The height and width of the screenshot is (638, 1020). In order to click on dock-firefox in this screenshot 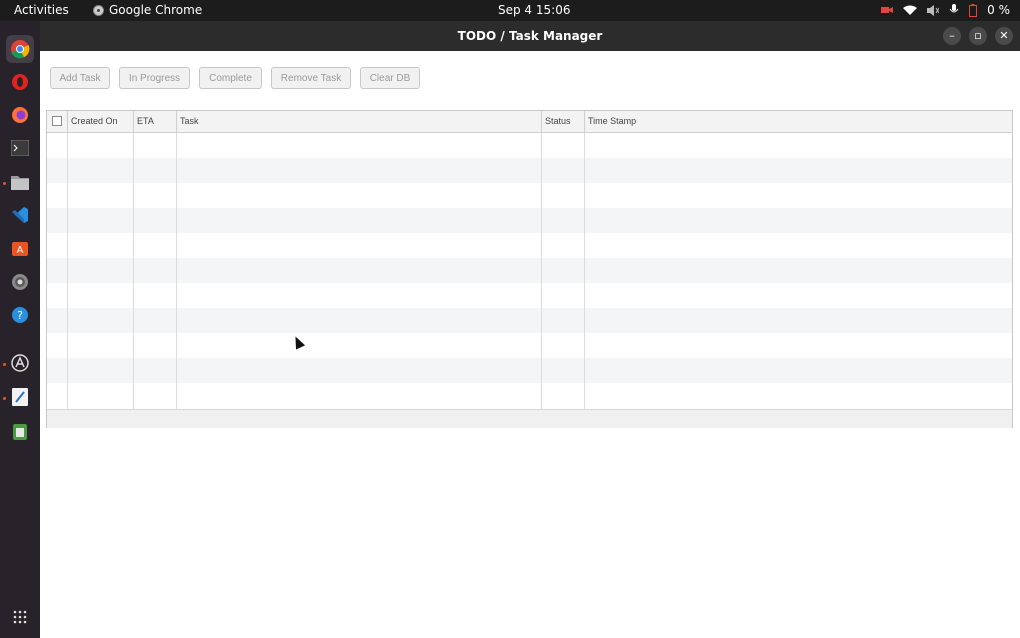, I will do `click(20, 115)`.